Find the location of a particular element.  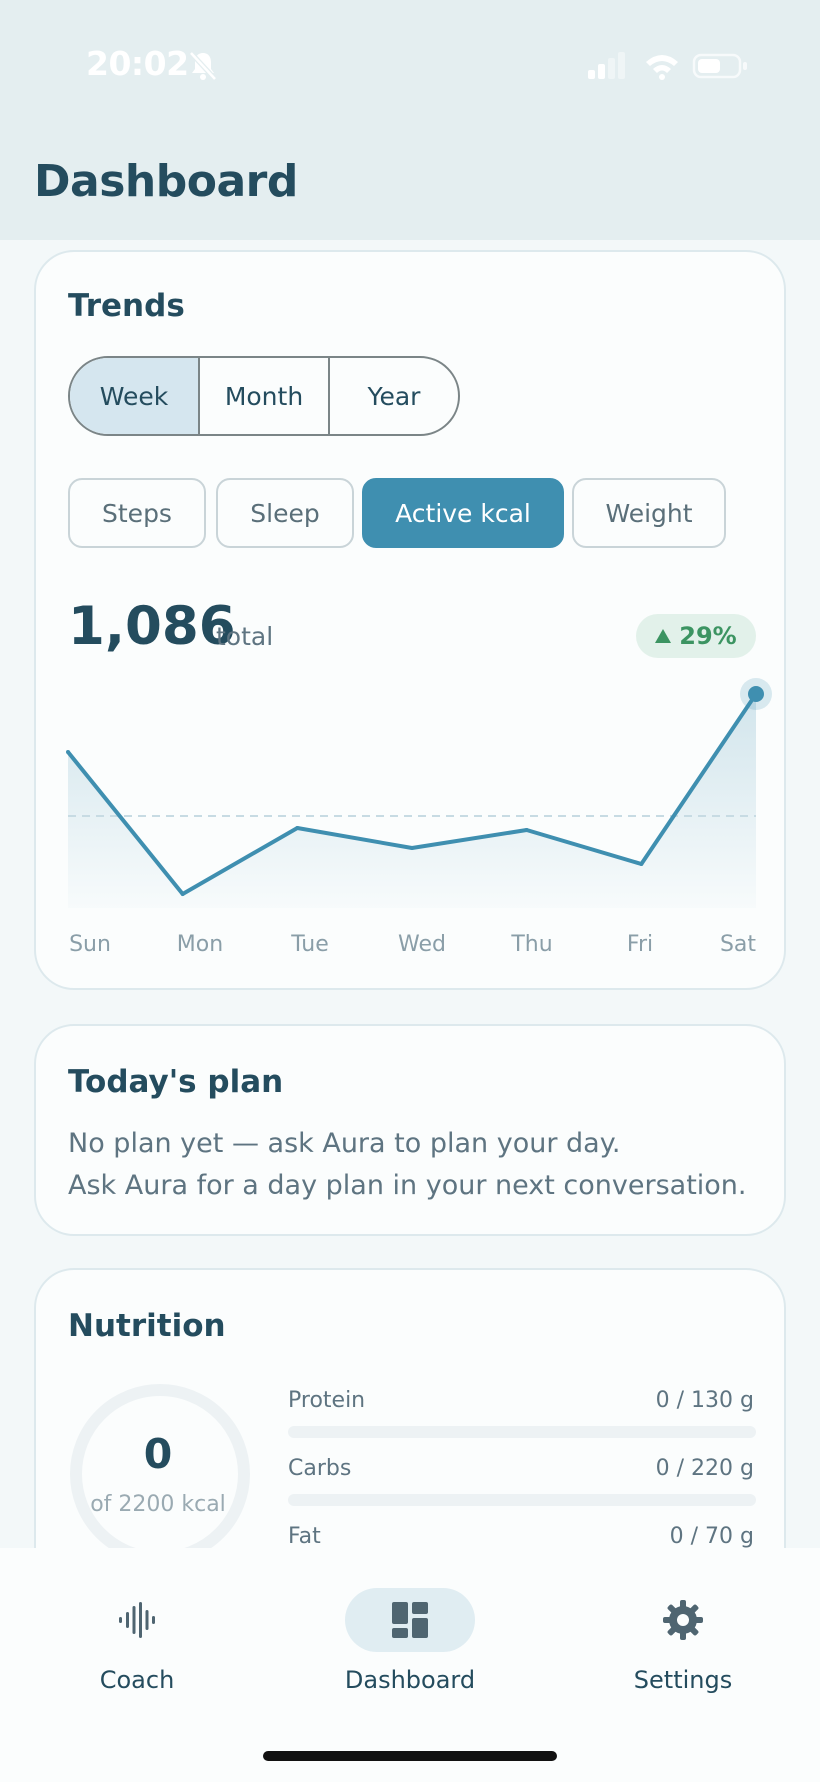

x-axis-label-thu: Thu is located at coordinates (532, 944).